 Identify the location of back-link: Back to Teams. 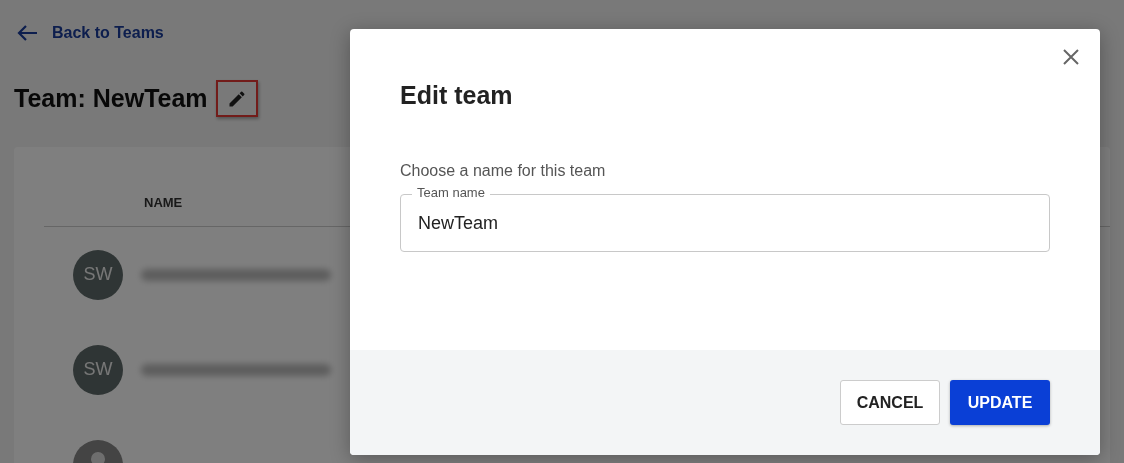
(89, 33).